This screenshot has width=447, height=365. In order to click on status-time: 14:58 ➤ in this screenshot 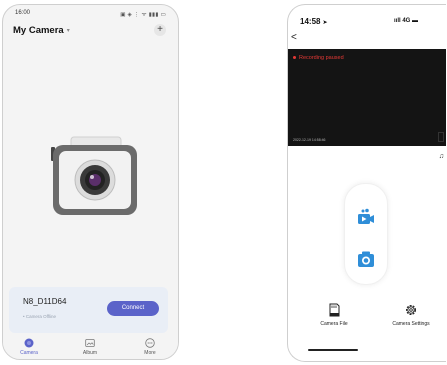, I will do `click(314, 21)`.